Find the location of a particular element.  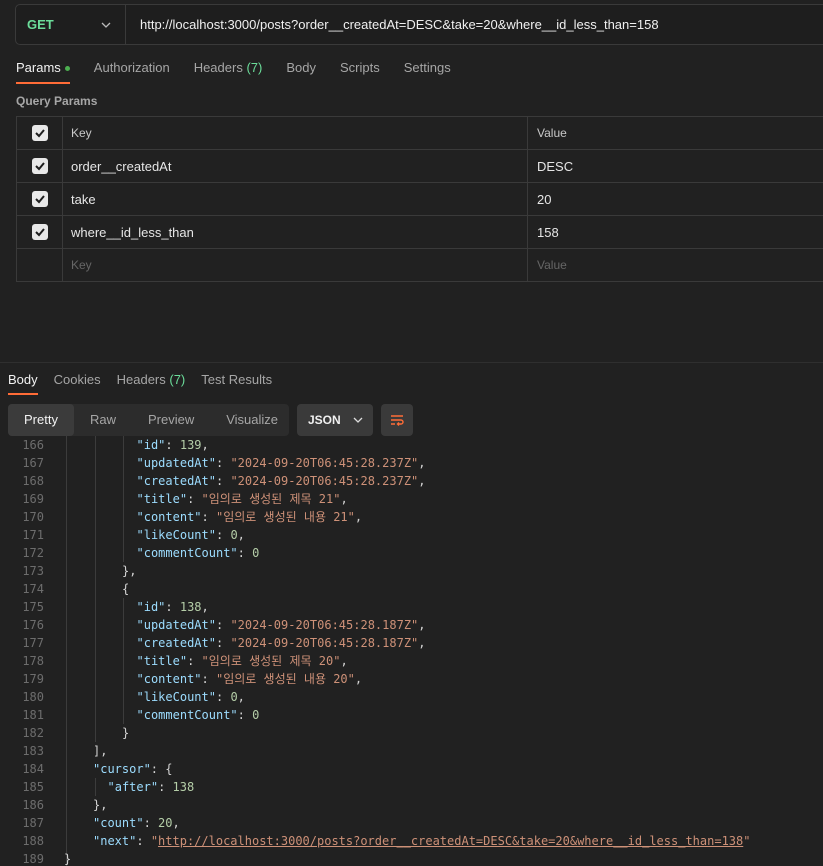

view-raw-button: Raw is located at coordinates (103, 420).